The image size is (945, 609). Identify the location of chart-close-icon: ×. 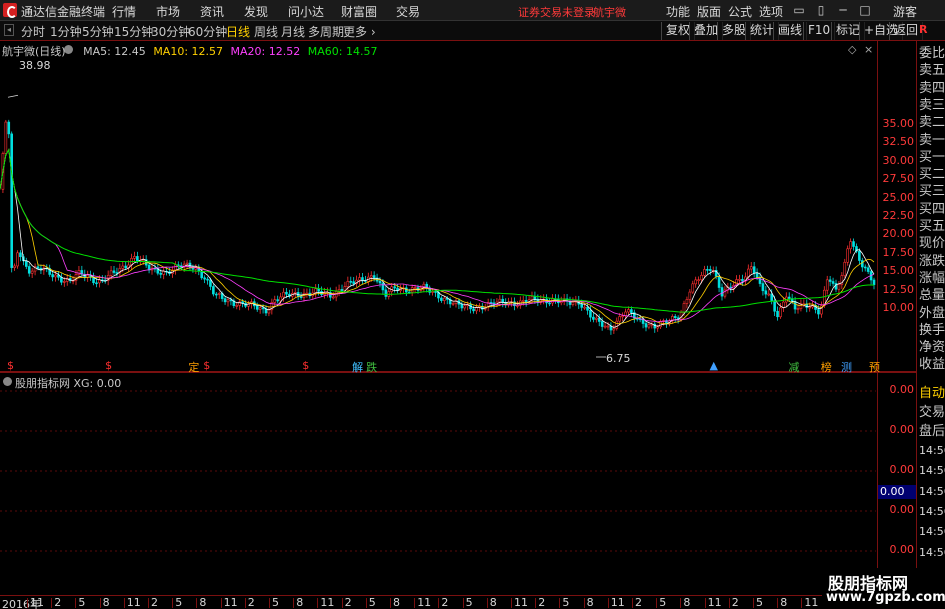
(868, 49).